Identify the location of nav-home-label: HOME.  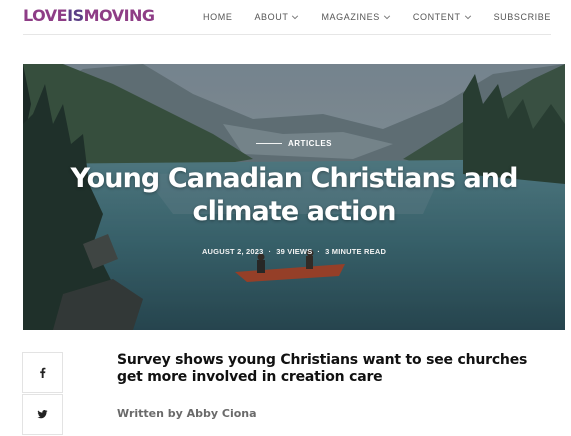
(218, 17).